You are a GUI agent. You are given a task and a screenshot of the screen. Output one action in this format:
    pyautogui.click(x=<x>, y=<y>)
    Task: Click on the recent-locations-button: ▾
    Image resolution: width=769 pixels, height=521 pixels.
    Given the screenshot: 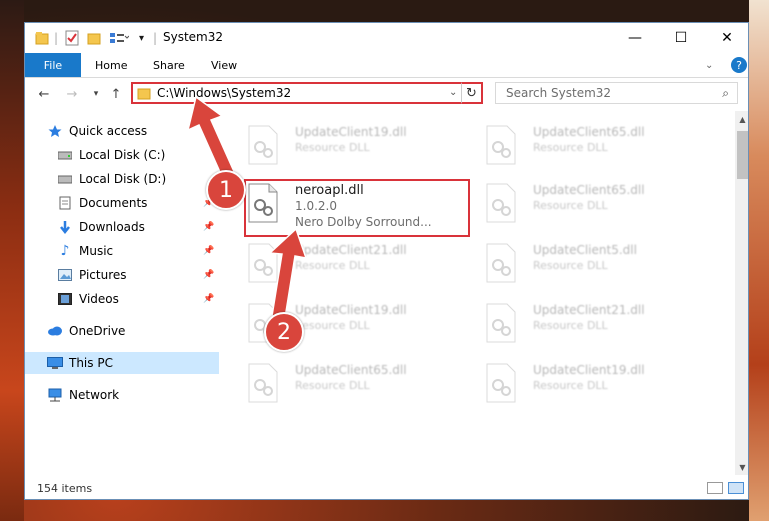 What is the action you would take?
    pyautogui.click(x=96, y=94)
    